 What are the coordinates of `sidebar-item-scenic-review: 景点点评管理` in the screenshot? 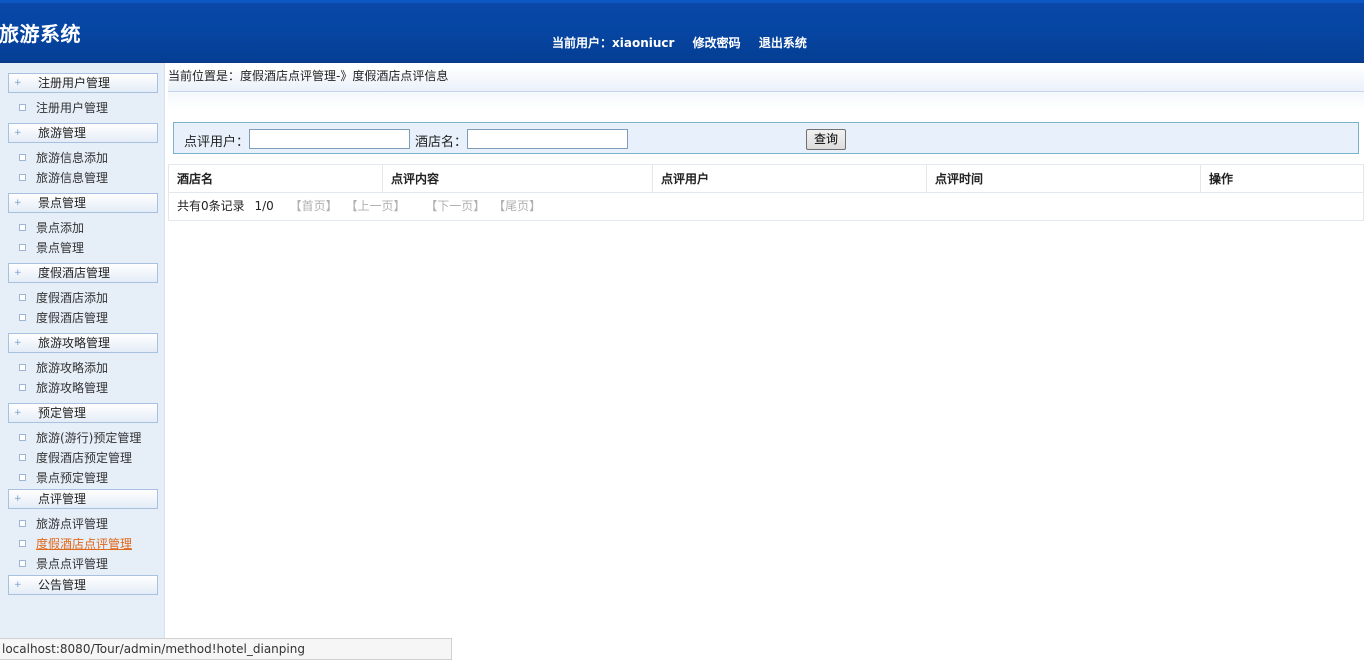 It's located at (63, 564).